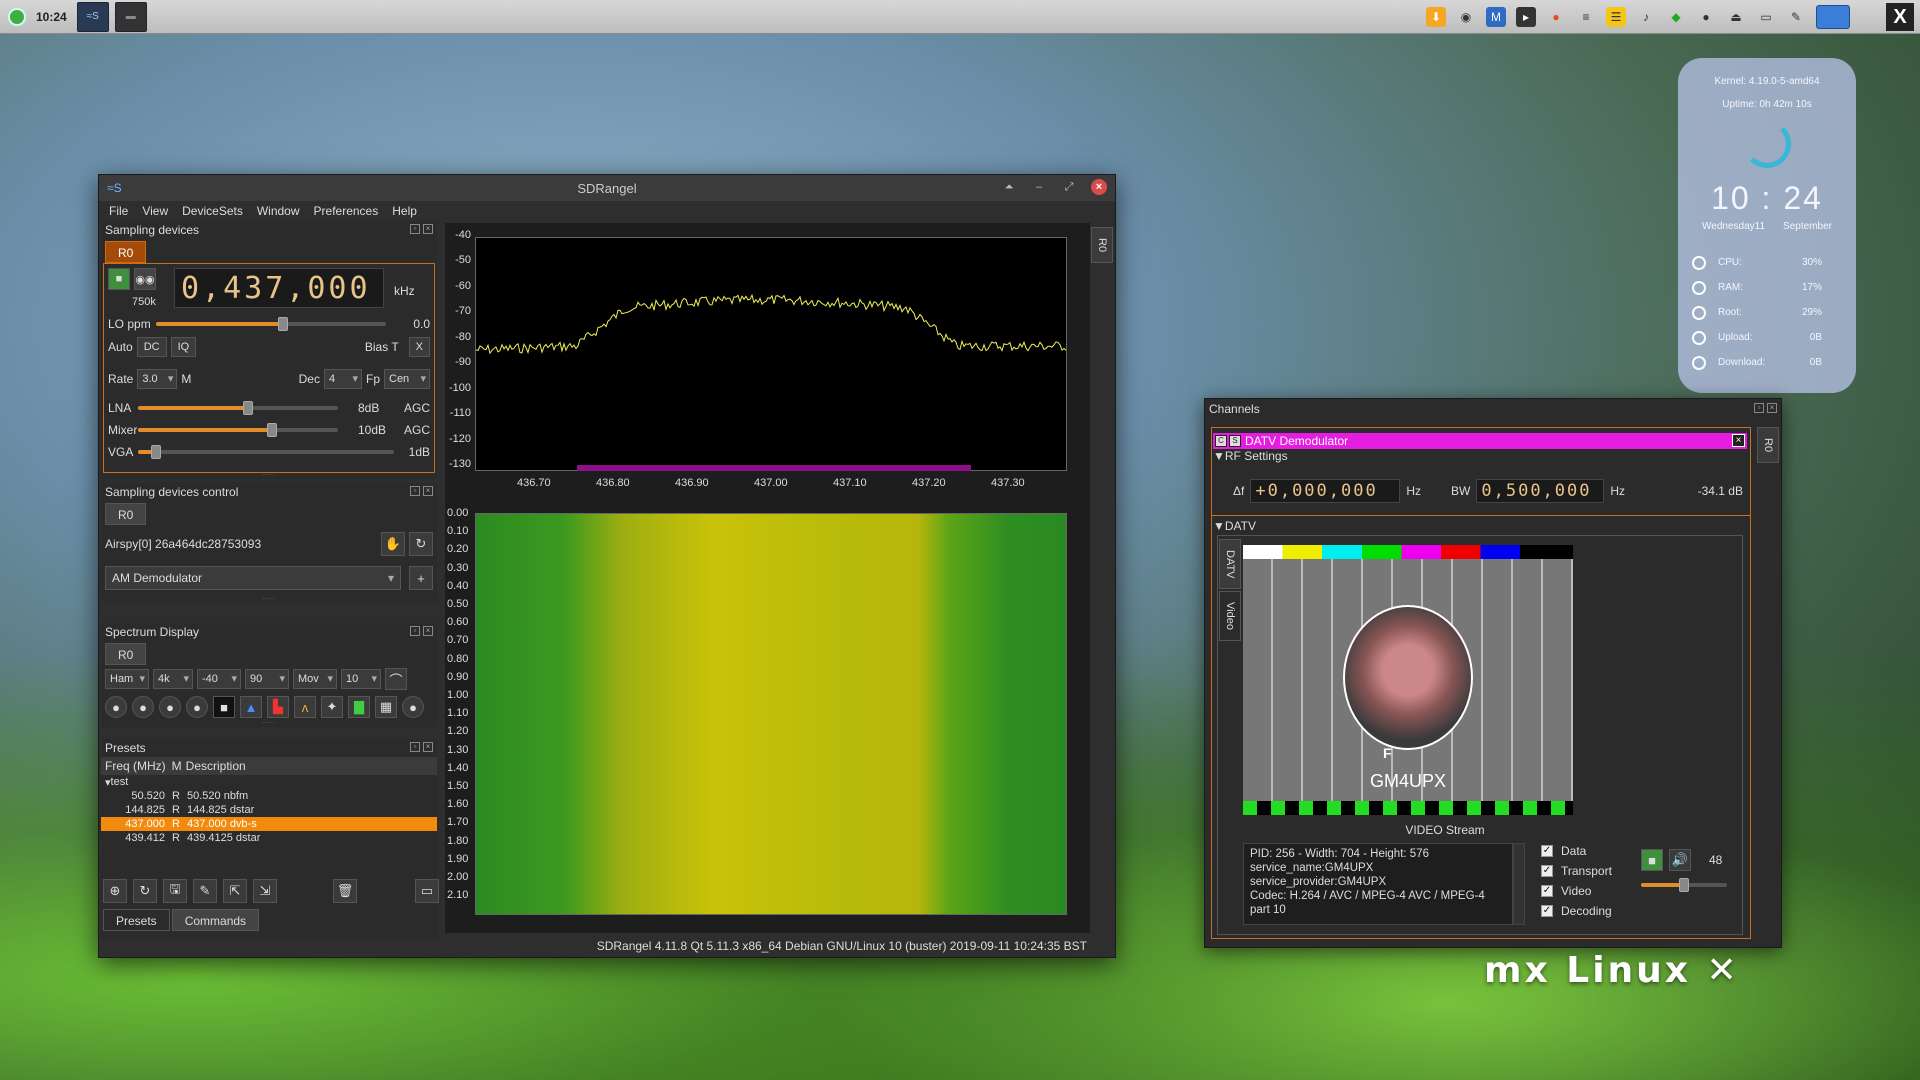  What do you see at coordinates (1576, 911) in the screenshot?
I see `decoding-checkbox: ✓ Decoding` at bounding box center [1576, 911].